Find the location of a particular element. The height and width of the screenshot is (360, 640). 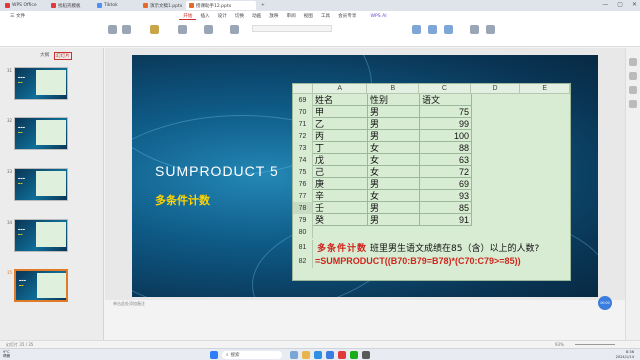

zoom-level: 93% is located at coordinates (559, 344).